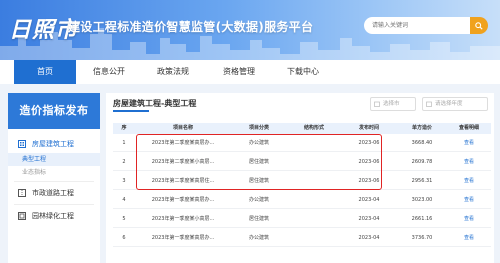 This screenshot has width=500, height=263. What do you see at coordinates (54, 111) in the screenshot?
I see `sidebar-heading: 造价指标发布` at bounding box center [54, 111].